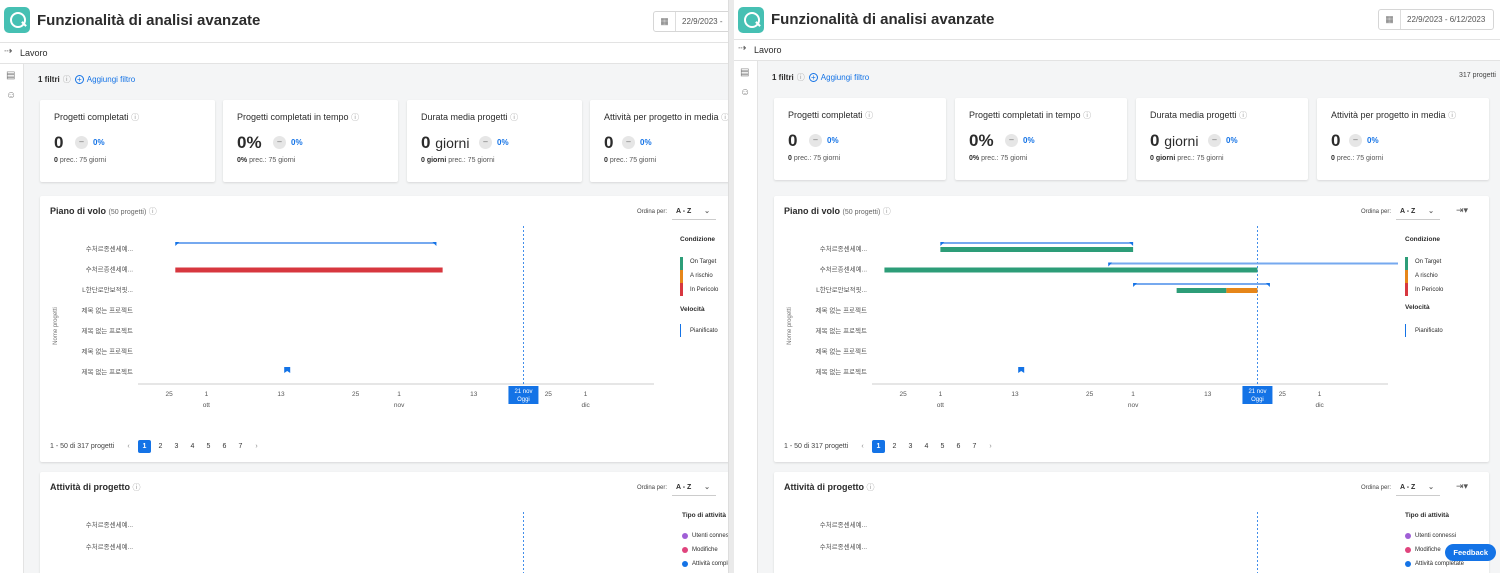  What do you see at coordinates (666, 117) in the screenshot?
I see `kpi-title: Attività per progetto in media ⓘ` at bounding box center [666, 117].